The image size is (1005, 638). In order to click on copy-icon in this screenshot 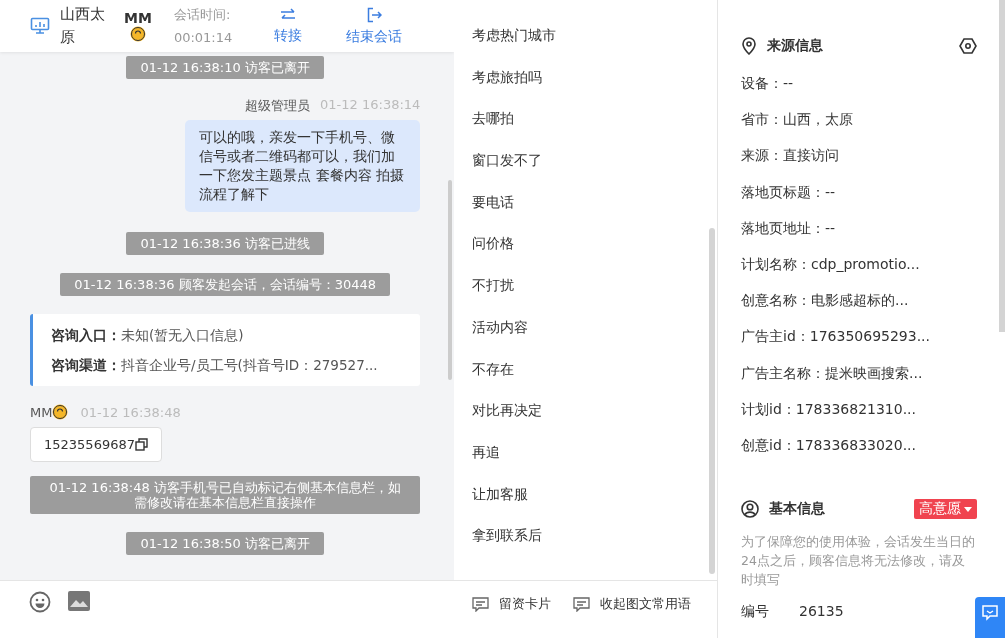, I will do `click(141, 444)`.